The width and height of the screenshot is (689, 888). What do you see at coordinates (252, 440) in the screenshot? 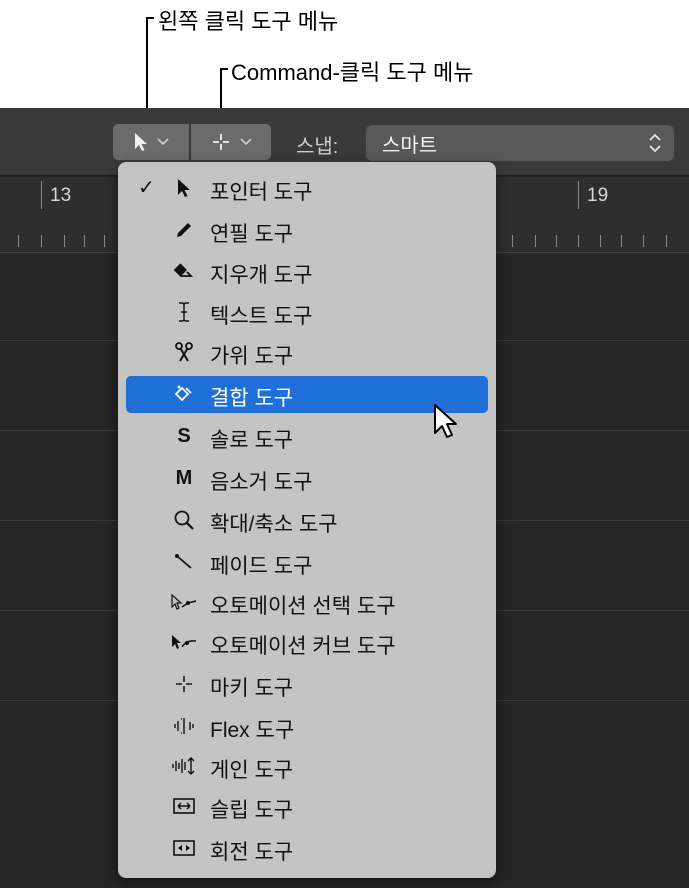
I see `menu-item-label: 솔로 도구` at bounding box center [252, 440].